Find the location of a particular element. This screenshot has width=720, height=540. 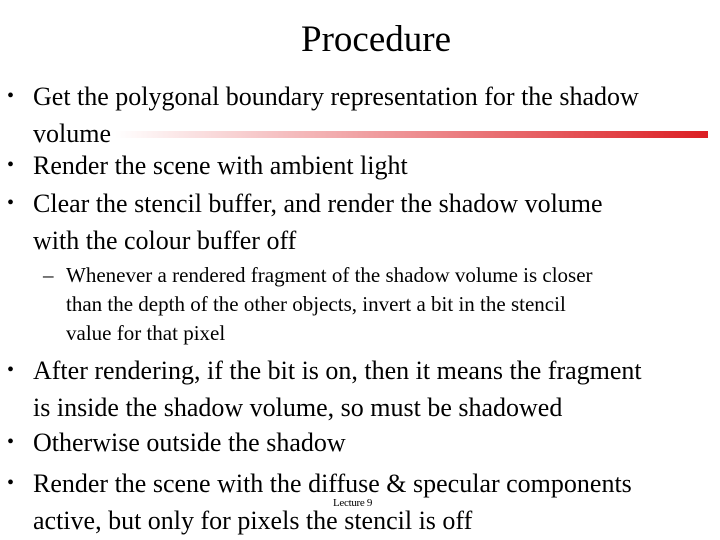

dash-icon: – is located at coordinates (48, 275).